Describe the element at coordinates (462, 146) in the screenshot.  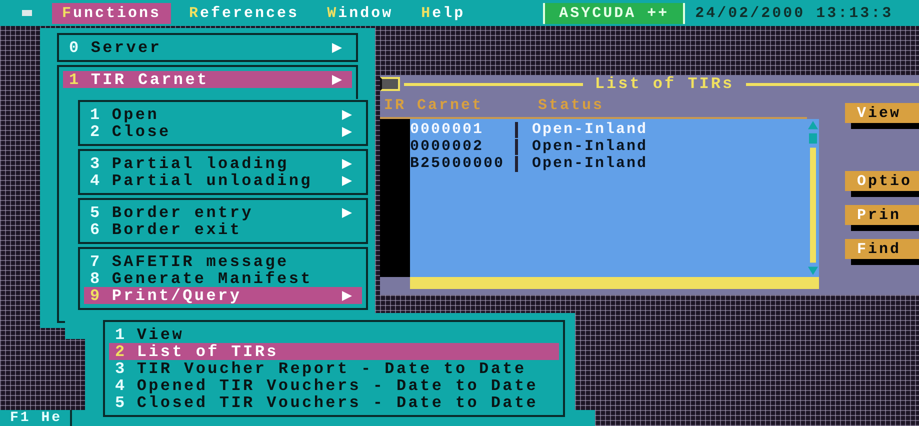
I see `table-cell: 0000002` at that location.